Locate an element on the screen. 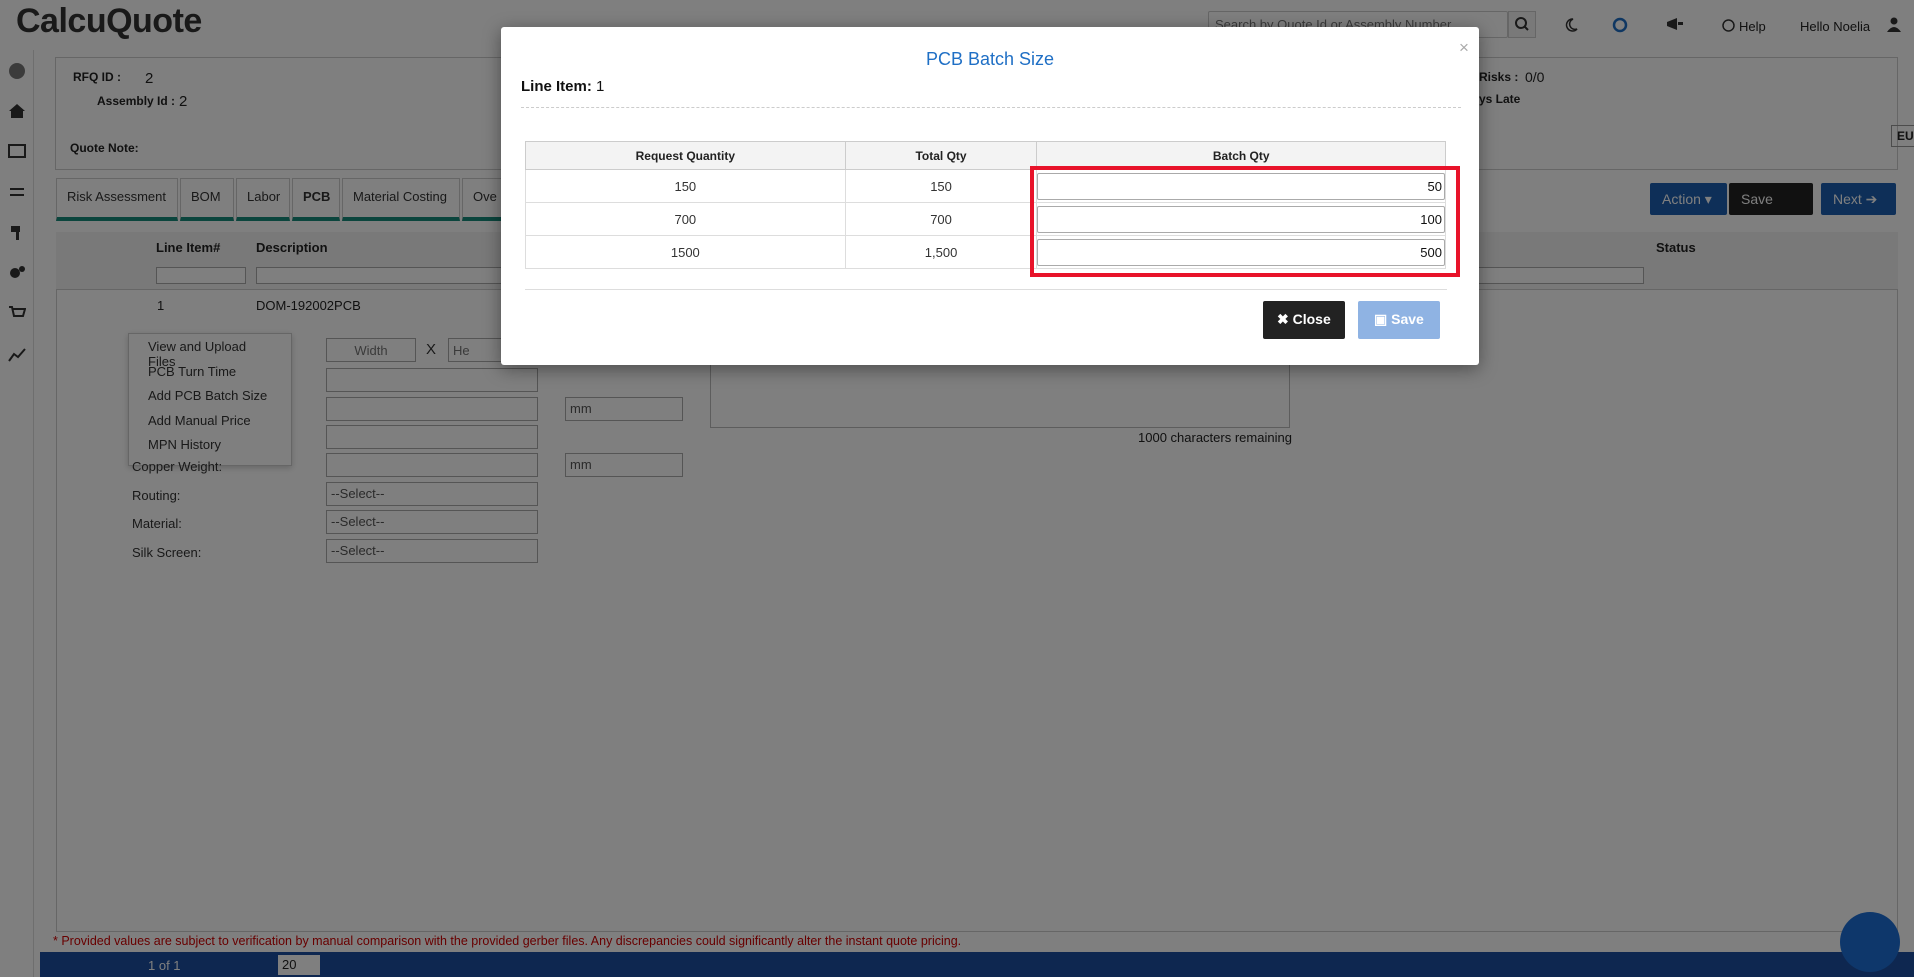 The image size is (1914, 977). header-total-qty: Total Qty is located at coordinates (941, 155).